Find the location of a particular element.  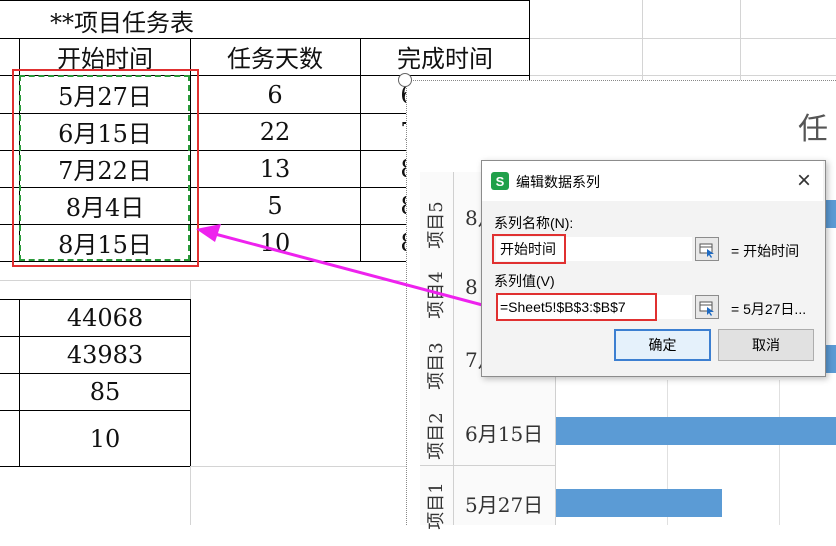

series-name-result: = 开始时间 is located at coordinates (765, 251).